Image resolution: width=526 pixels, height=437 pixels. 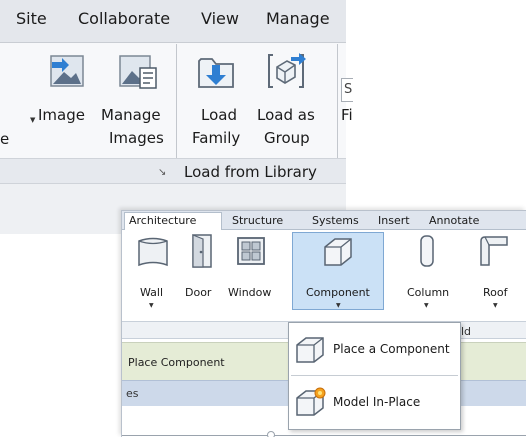 What do you see at coordinates (347, 115) in the screenshot?
I see `cut-off-label: Fi` at bounding box center [347, 115].